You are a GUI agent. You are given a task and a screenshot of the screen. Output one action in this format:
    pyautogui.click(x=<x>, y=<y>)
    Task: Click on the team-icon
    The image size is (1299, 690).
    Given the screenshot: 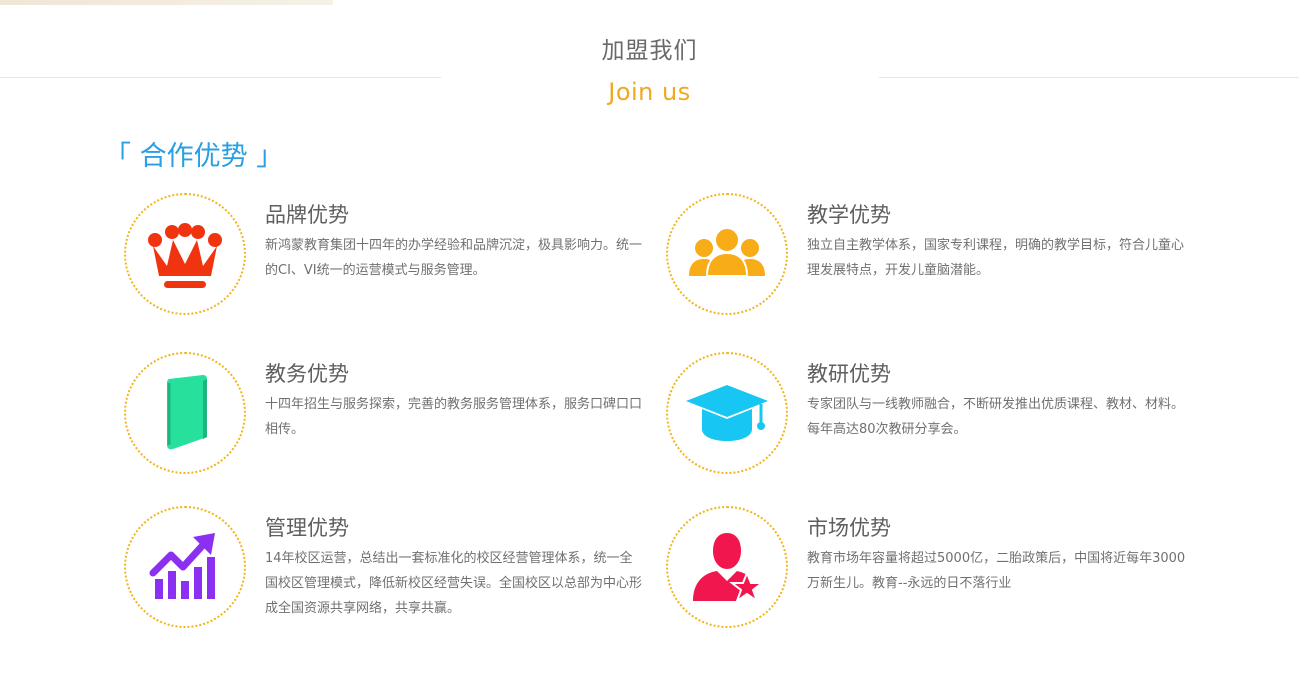 What is the action you would take?
    pyautogui.click(x=727, y=252)
    